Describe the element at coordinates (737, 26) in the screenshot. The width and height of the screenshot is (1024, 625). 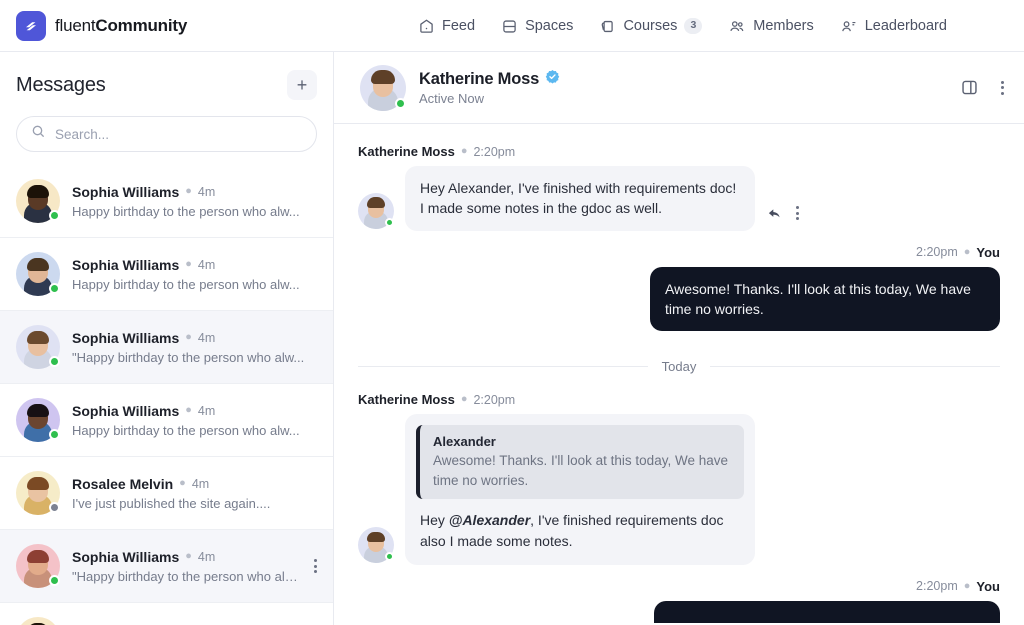
I see `people-icon` at that location.